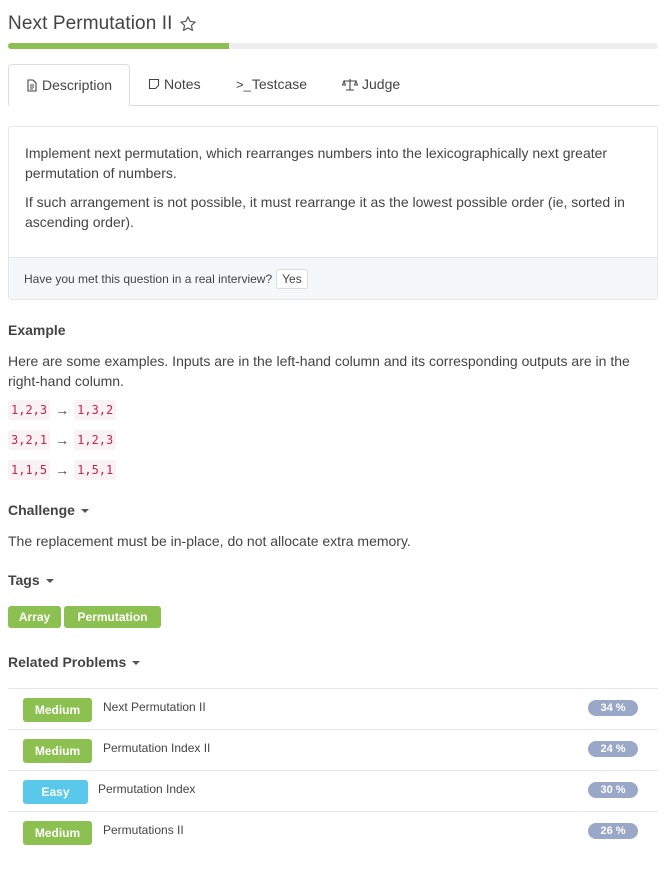 The image size is (669, 877). Describe the element at coordinates (381, 84) in the screenshot. I see `tab-label: Judge` at that location.